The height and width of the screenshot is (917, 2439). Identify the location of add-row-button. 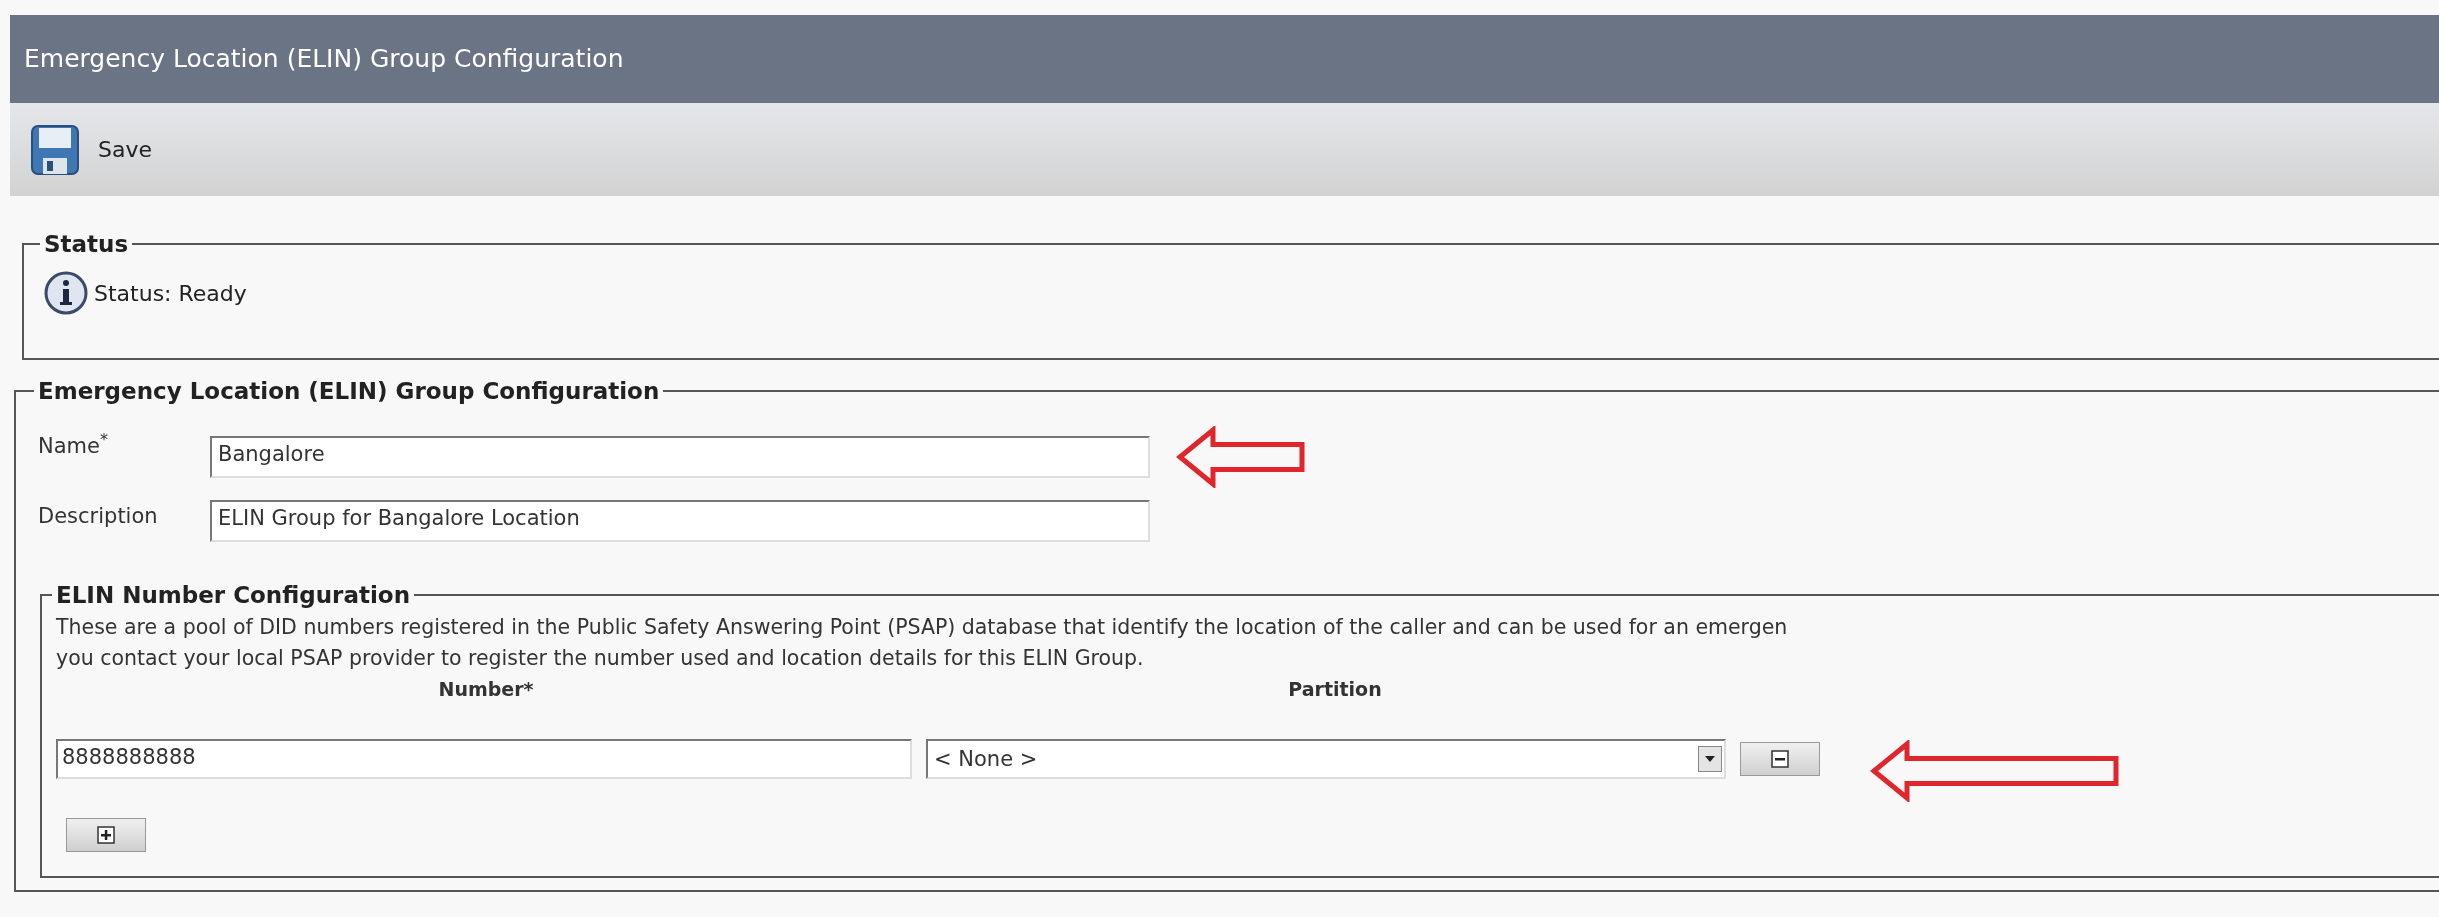
(106, 835).